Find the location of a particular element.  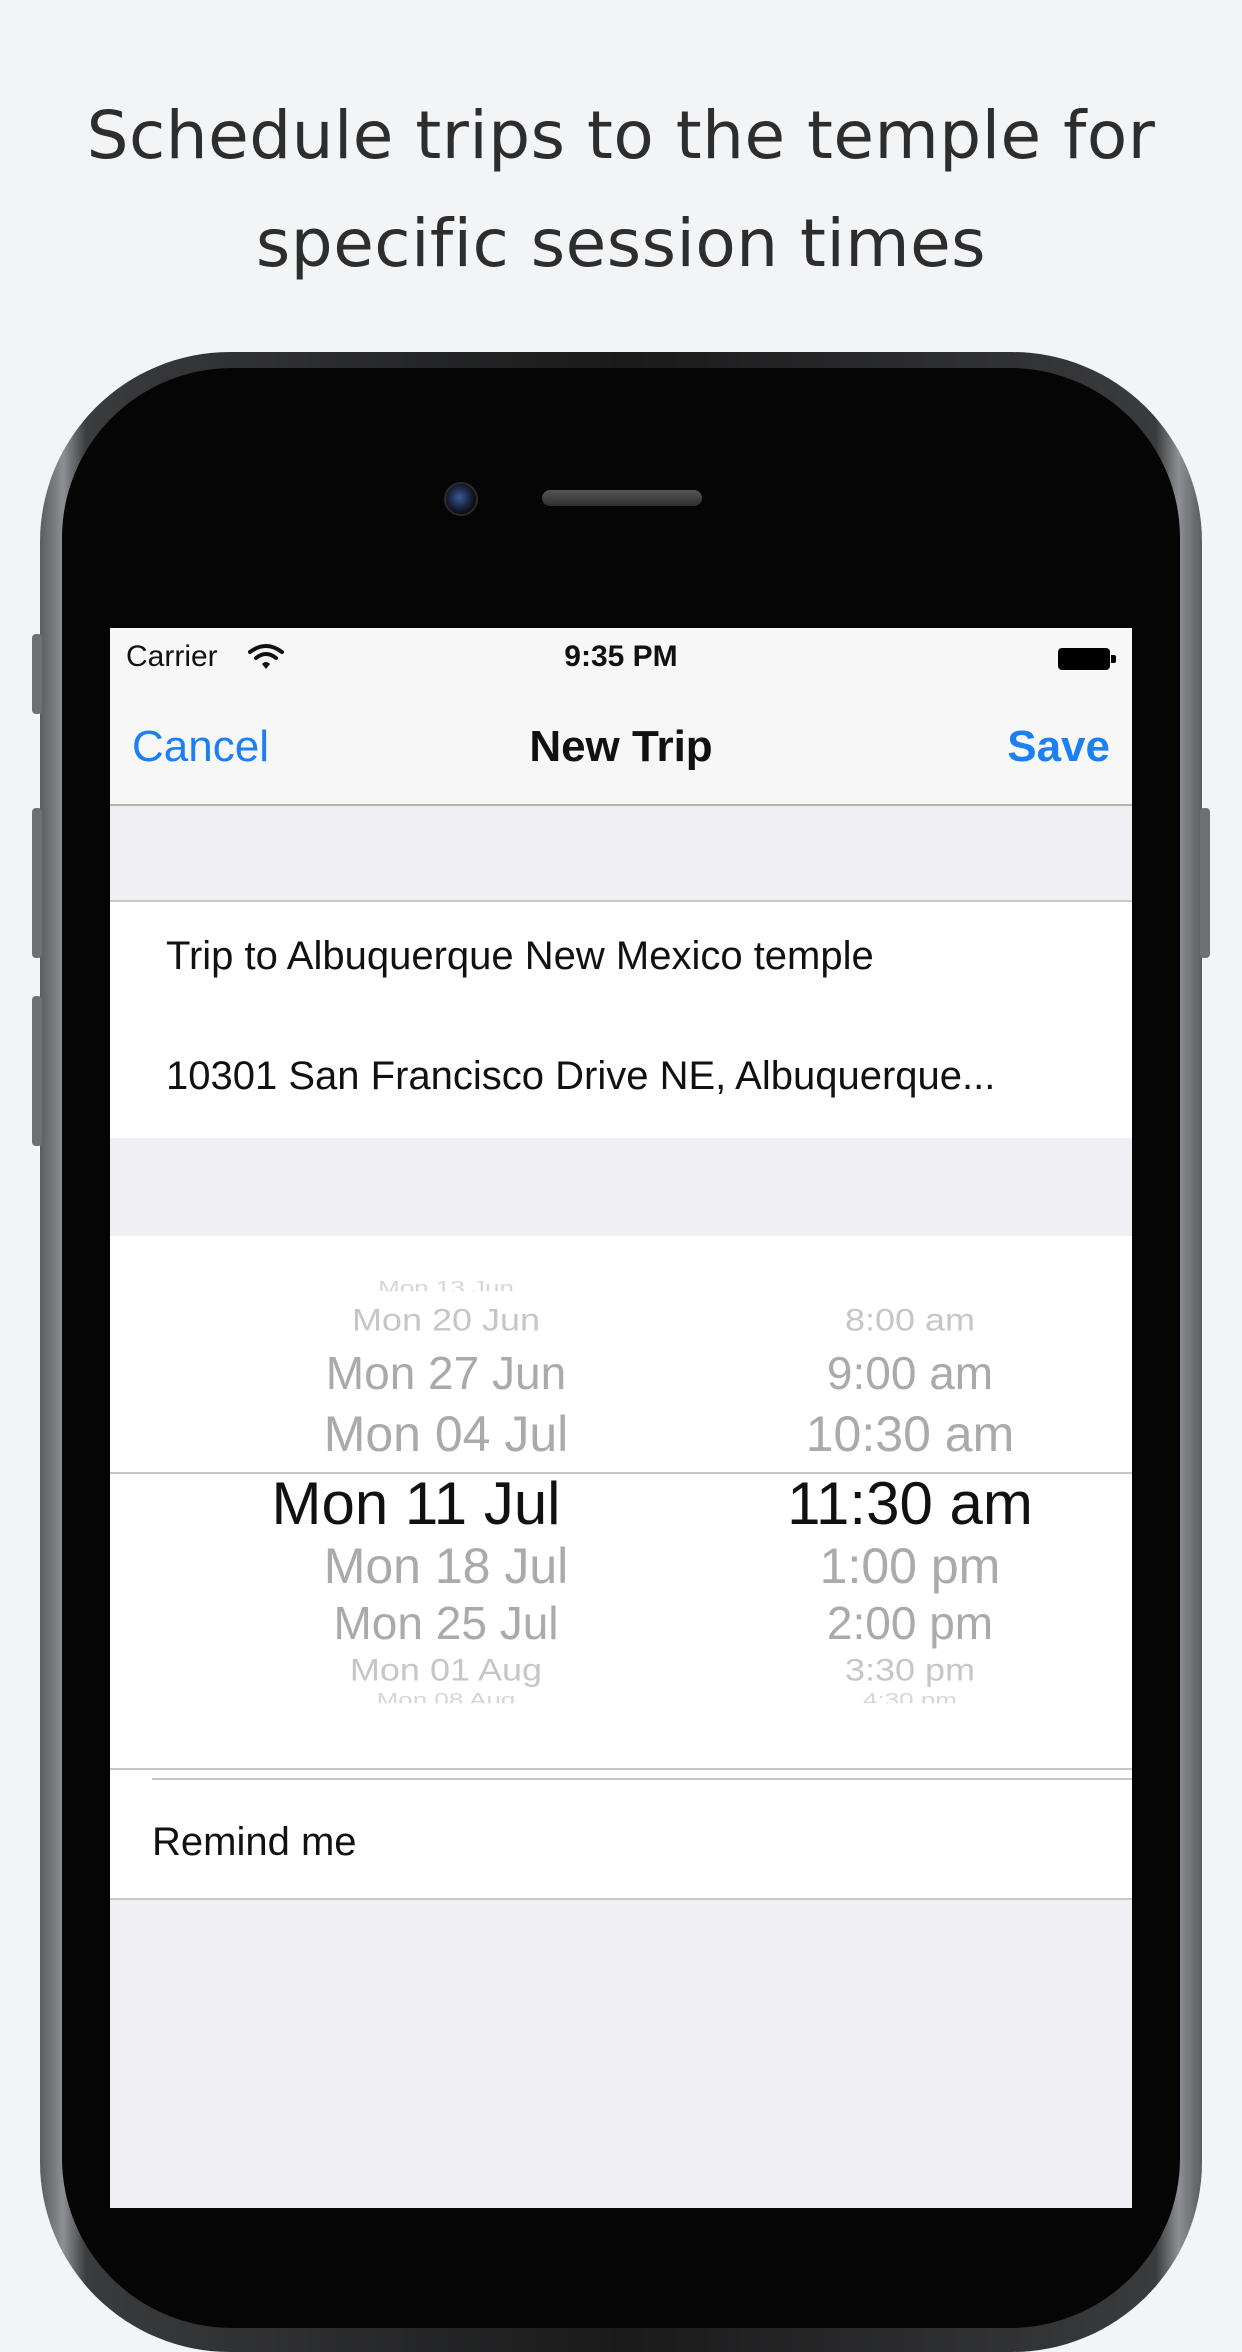

trip-name-field: Trip to Albuquerque New Mexico temple is located at coordinates (520, 956).